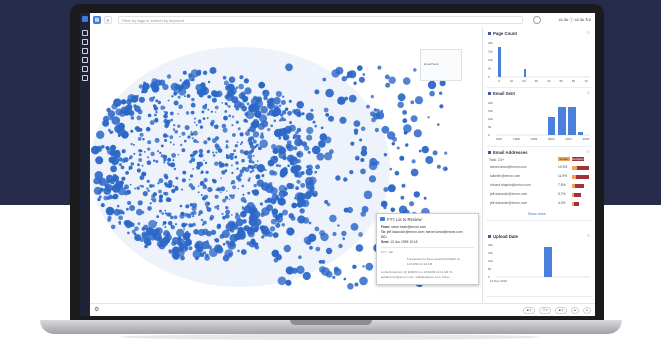  What do you see at coordinates (540, 203) in the screenshot?
I see `email-row: jeff.dasovich@enron.com 4.2%` at bounding box center [540, 203].